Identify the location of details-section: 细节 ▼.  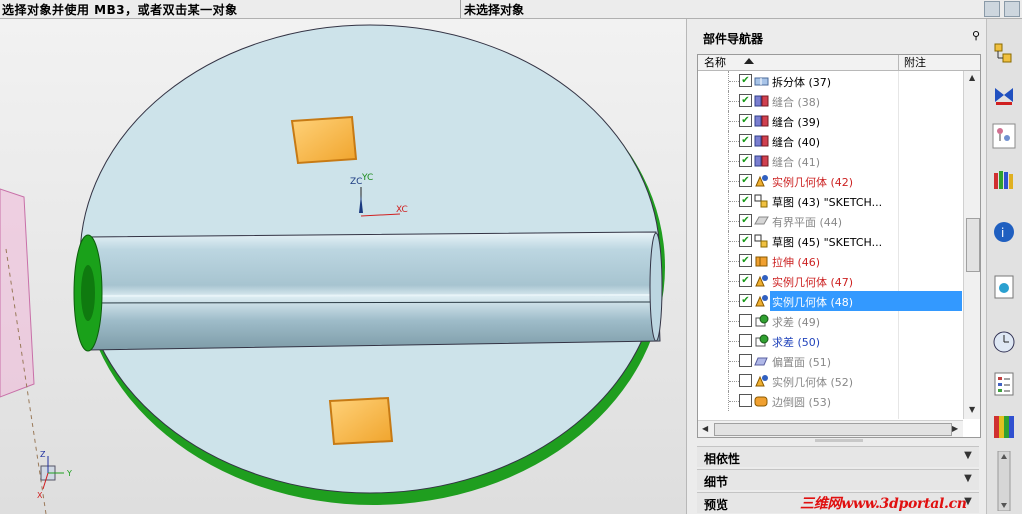
(838, 479).